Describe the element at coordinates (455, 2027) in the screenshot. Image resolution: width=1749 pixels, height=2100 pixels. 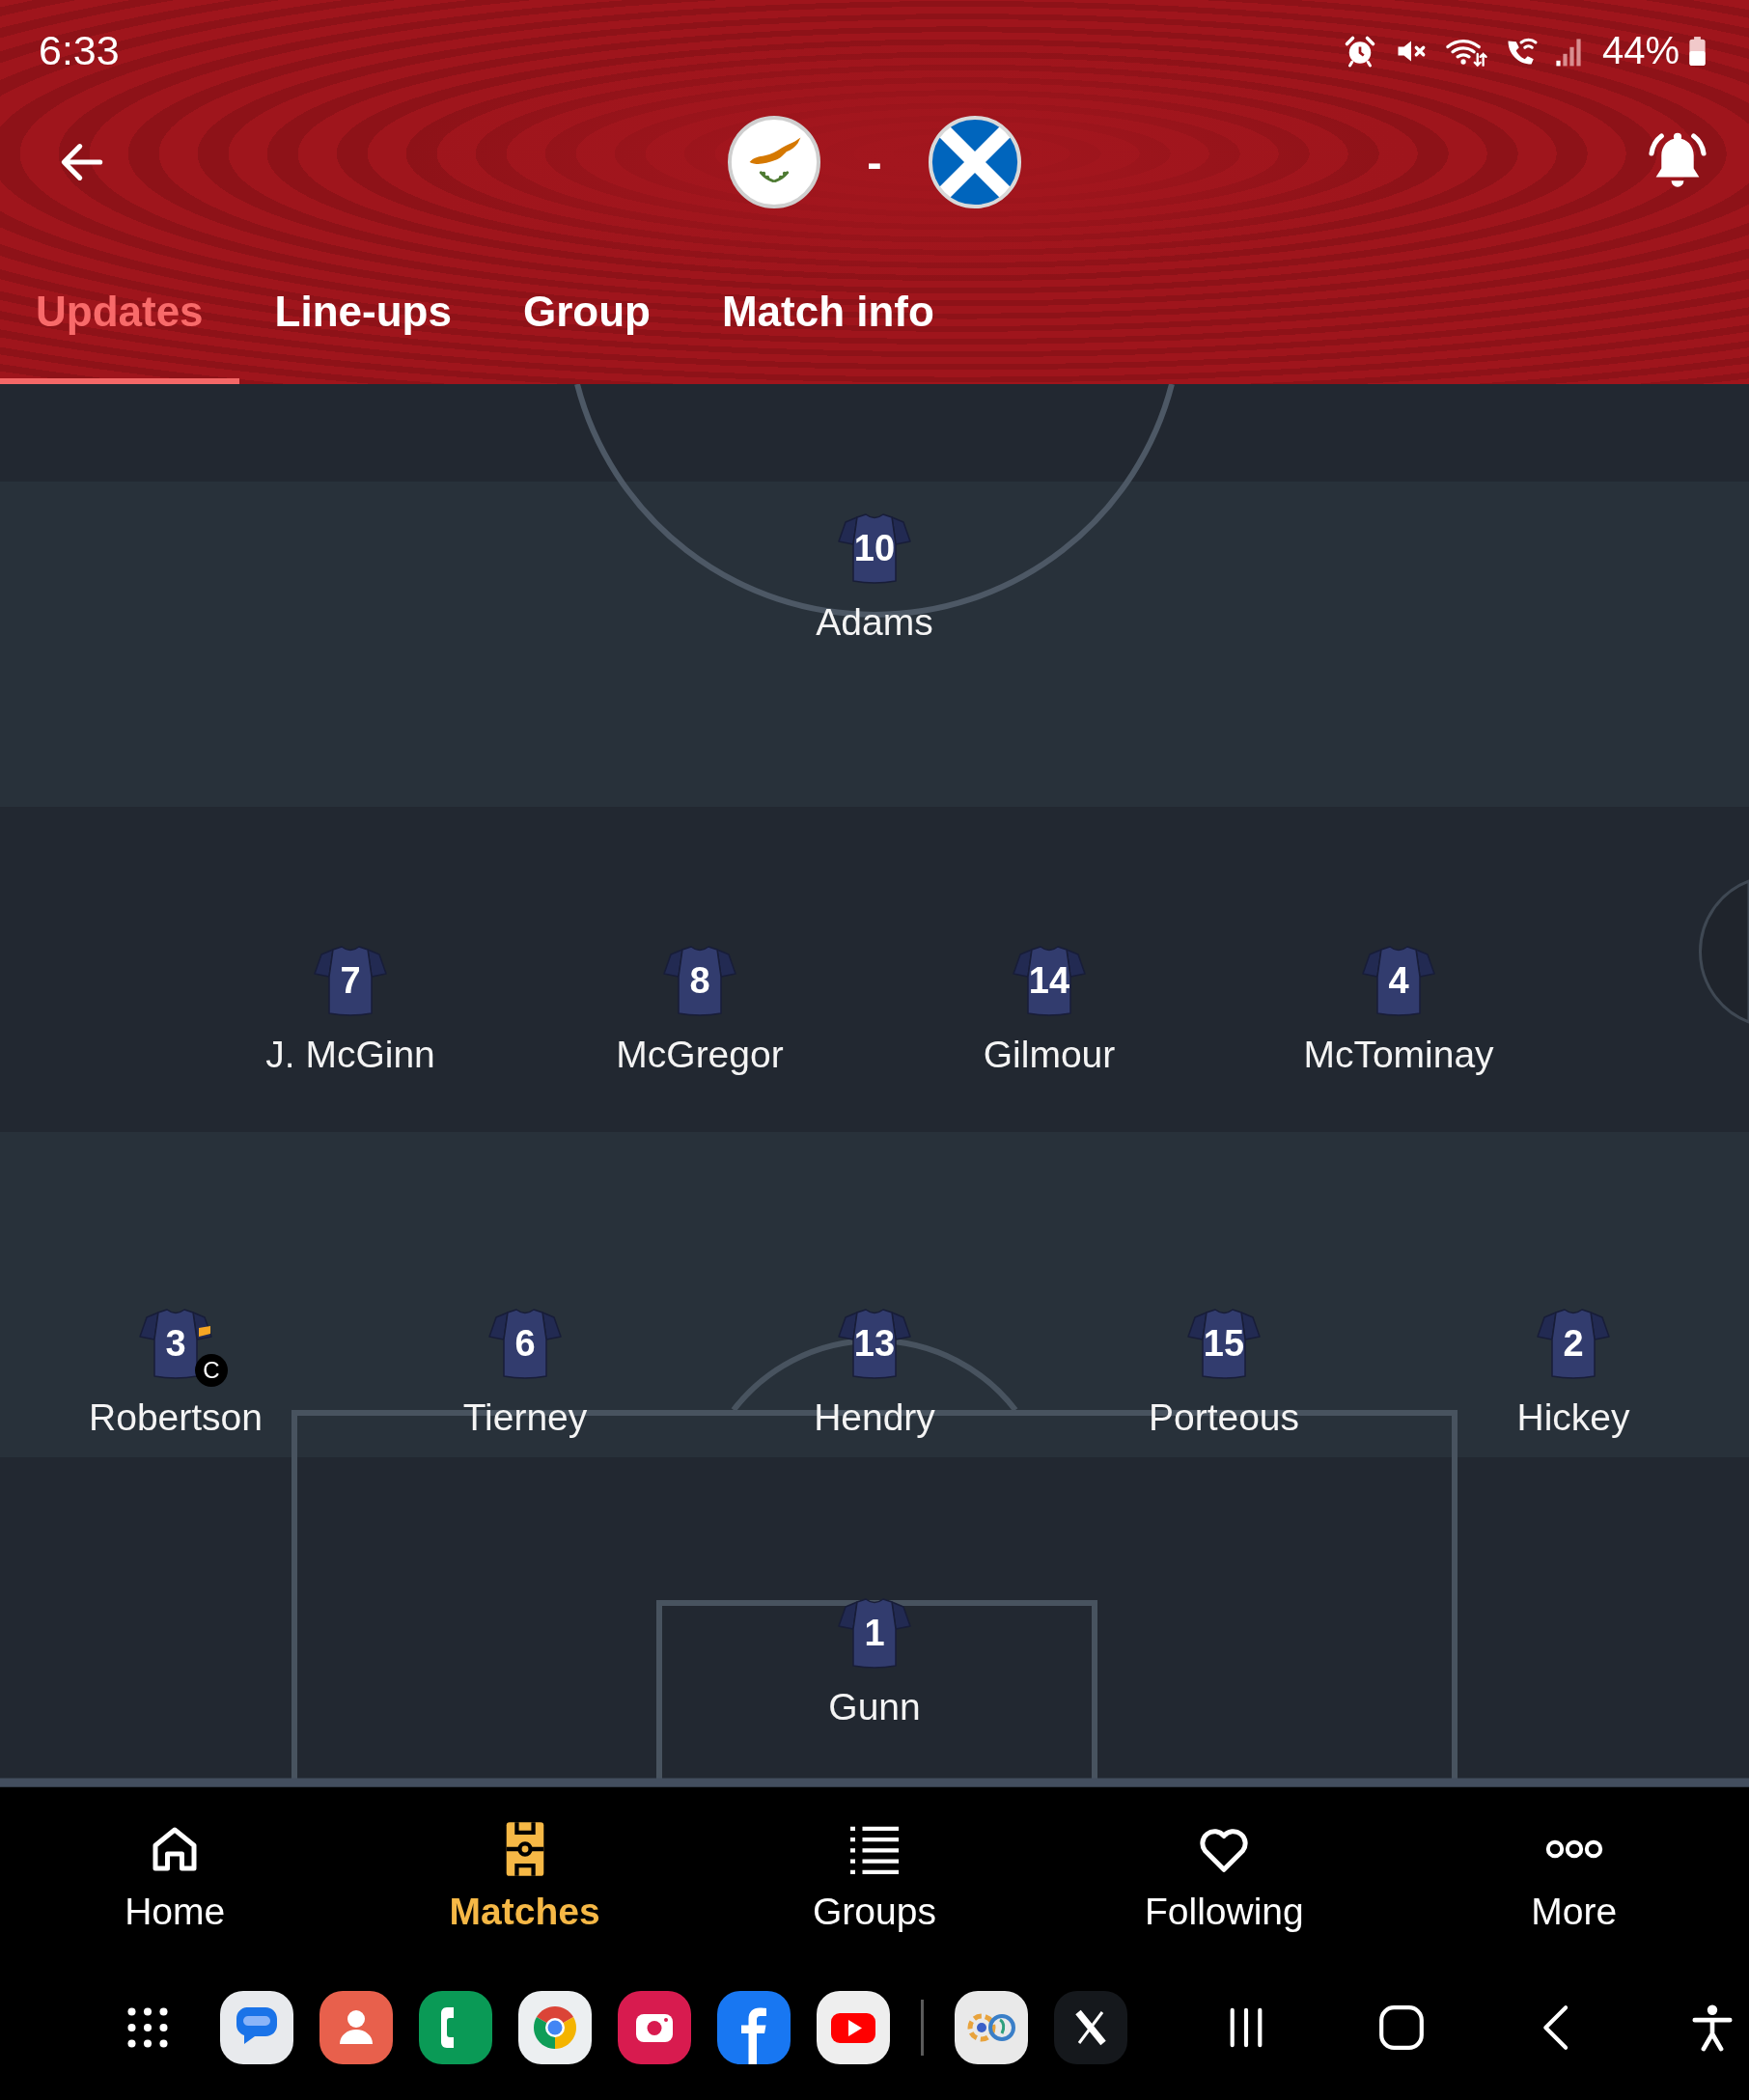
I see `phone-app-icon` at that location.